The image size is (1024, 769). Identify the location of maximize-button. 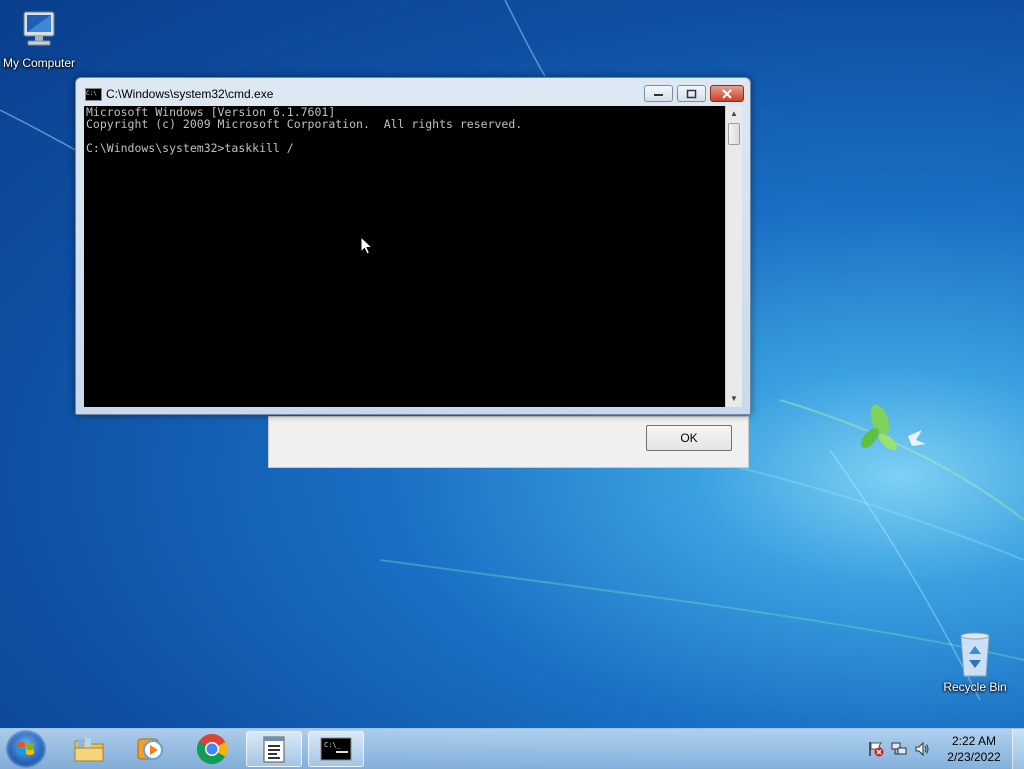
(691, 93).